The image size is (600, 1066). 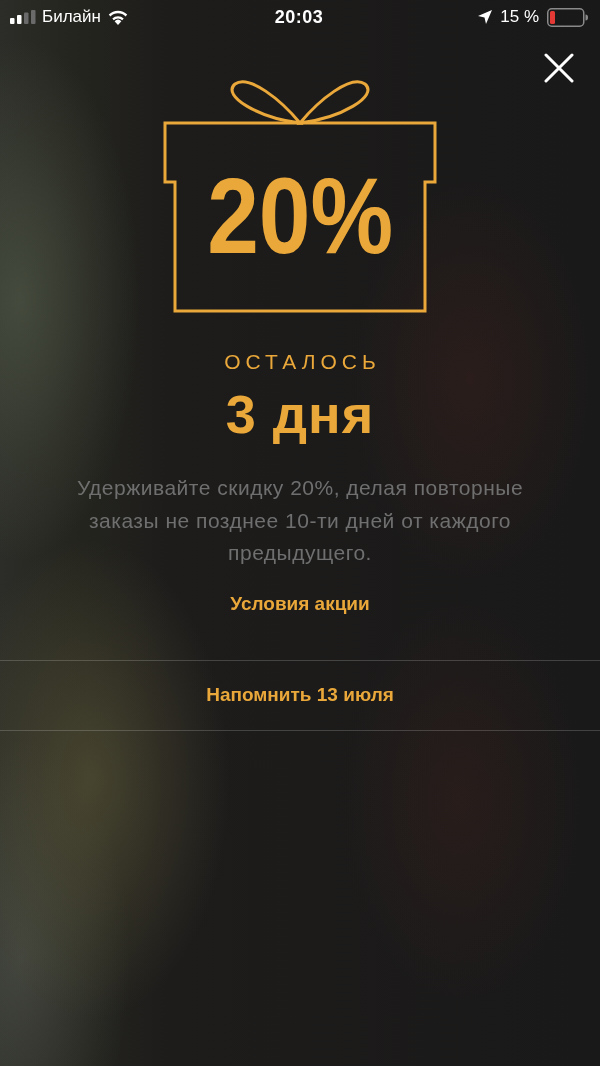 I want to click on signal-icon, so click(x=23, y=17).